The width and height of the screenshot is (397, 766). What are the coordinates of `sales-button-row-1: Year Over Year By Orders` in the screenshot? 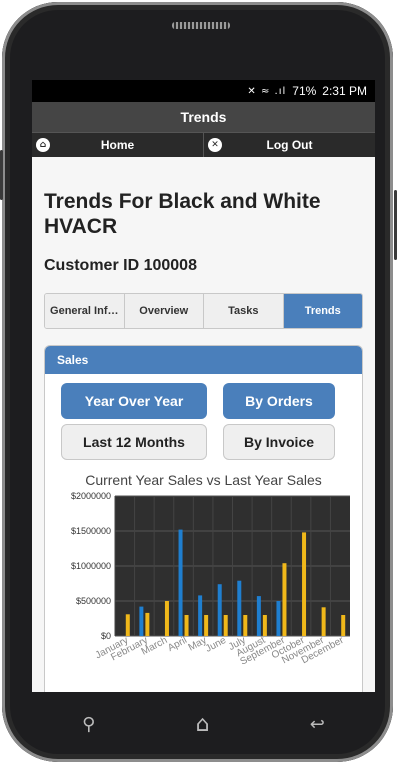 It's located at (203, 401).